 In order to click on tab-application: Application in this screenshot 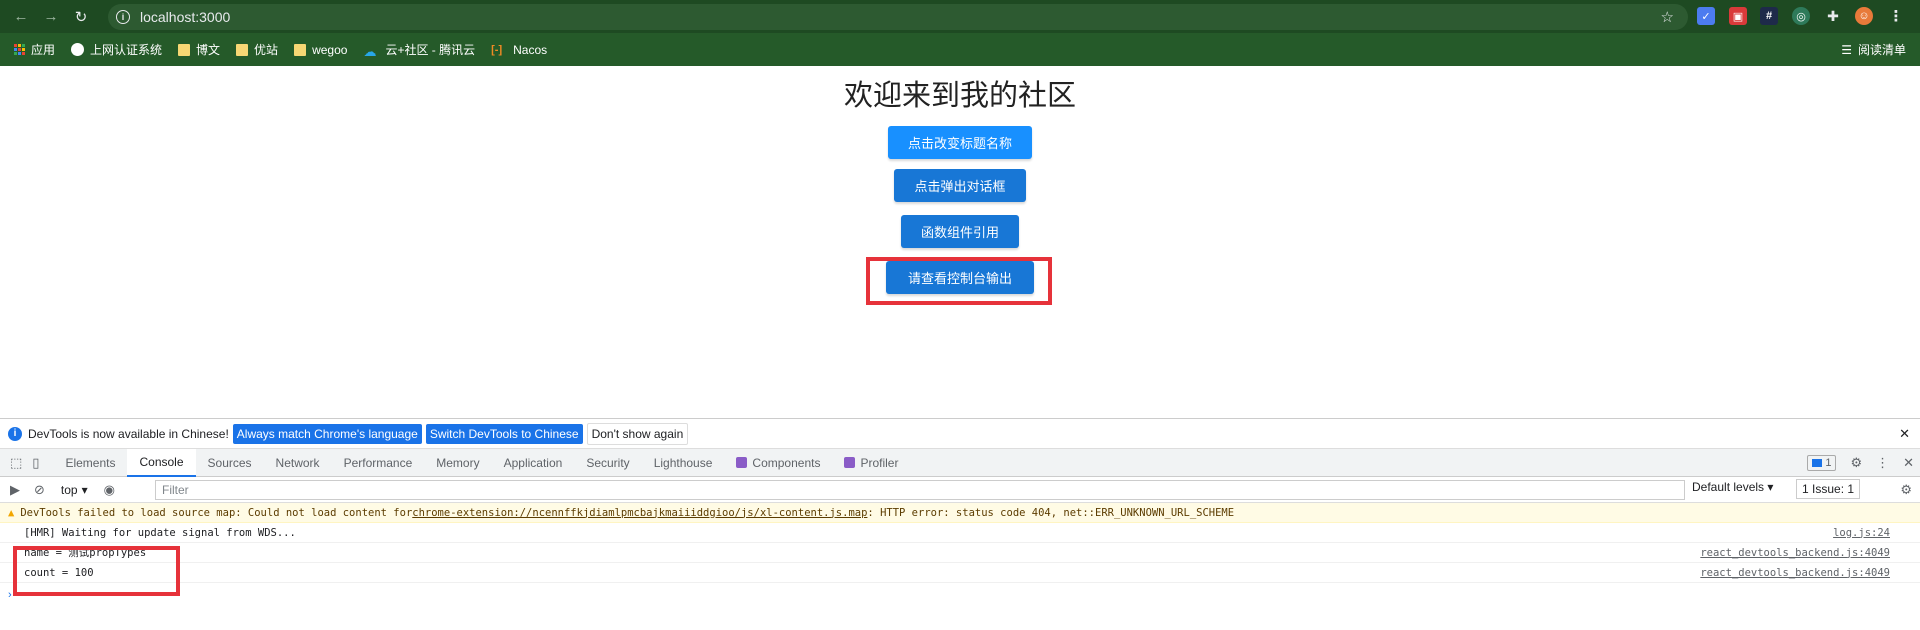, I will do `click(533, 463)`.